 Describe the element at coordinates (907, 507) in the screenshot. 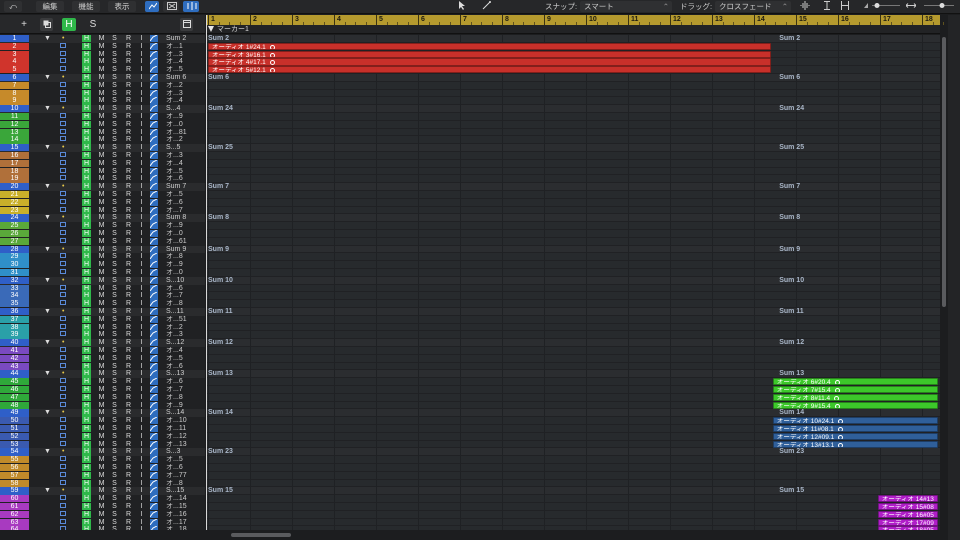

I see `audio-region: オーディオ 15#08` at that location.